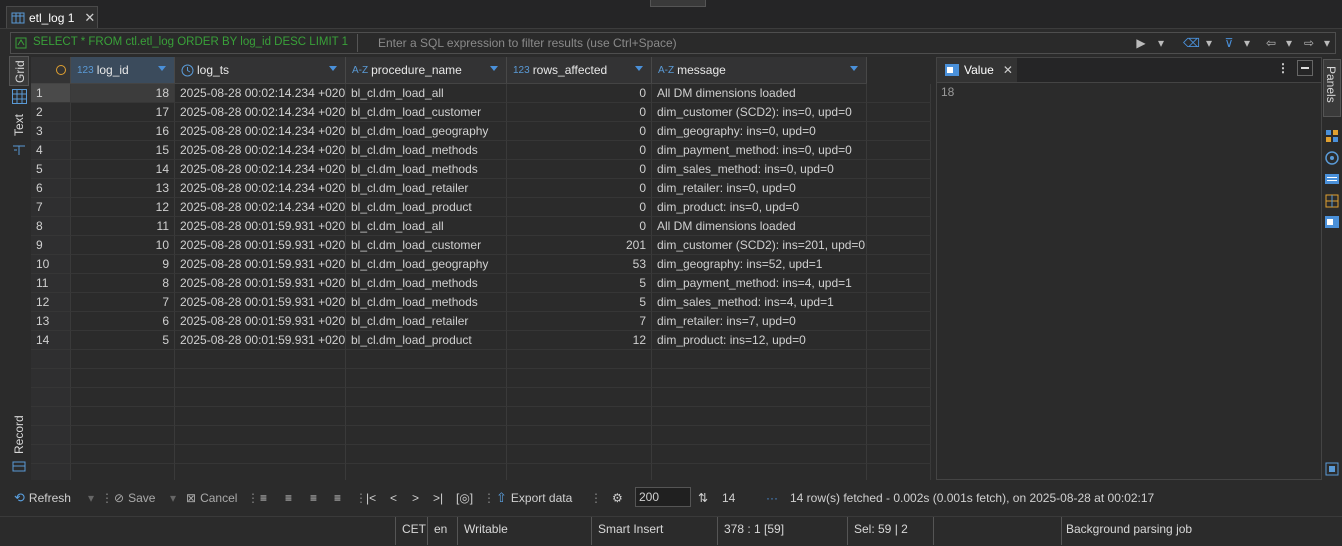 Image resolution: width=1342 pixels, height=546 pixels. What do you see at coordinates (759, 321) in the screenshot?
I see `cell-message: dim_retailer: ins=7, upd=0` at bounding box center [759, 321].